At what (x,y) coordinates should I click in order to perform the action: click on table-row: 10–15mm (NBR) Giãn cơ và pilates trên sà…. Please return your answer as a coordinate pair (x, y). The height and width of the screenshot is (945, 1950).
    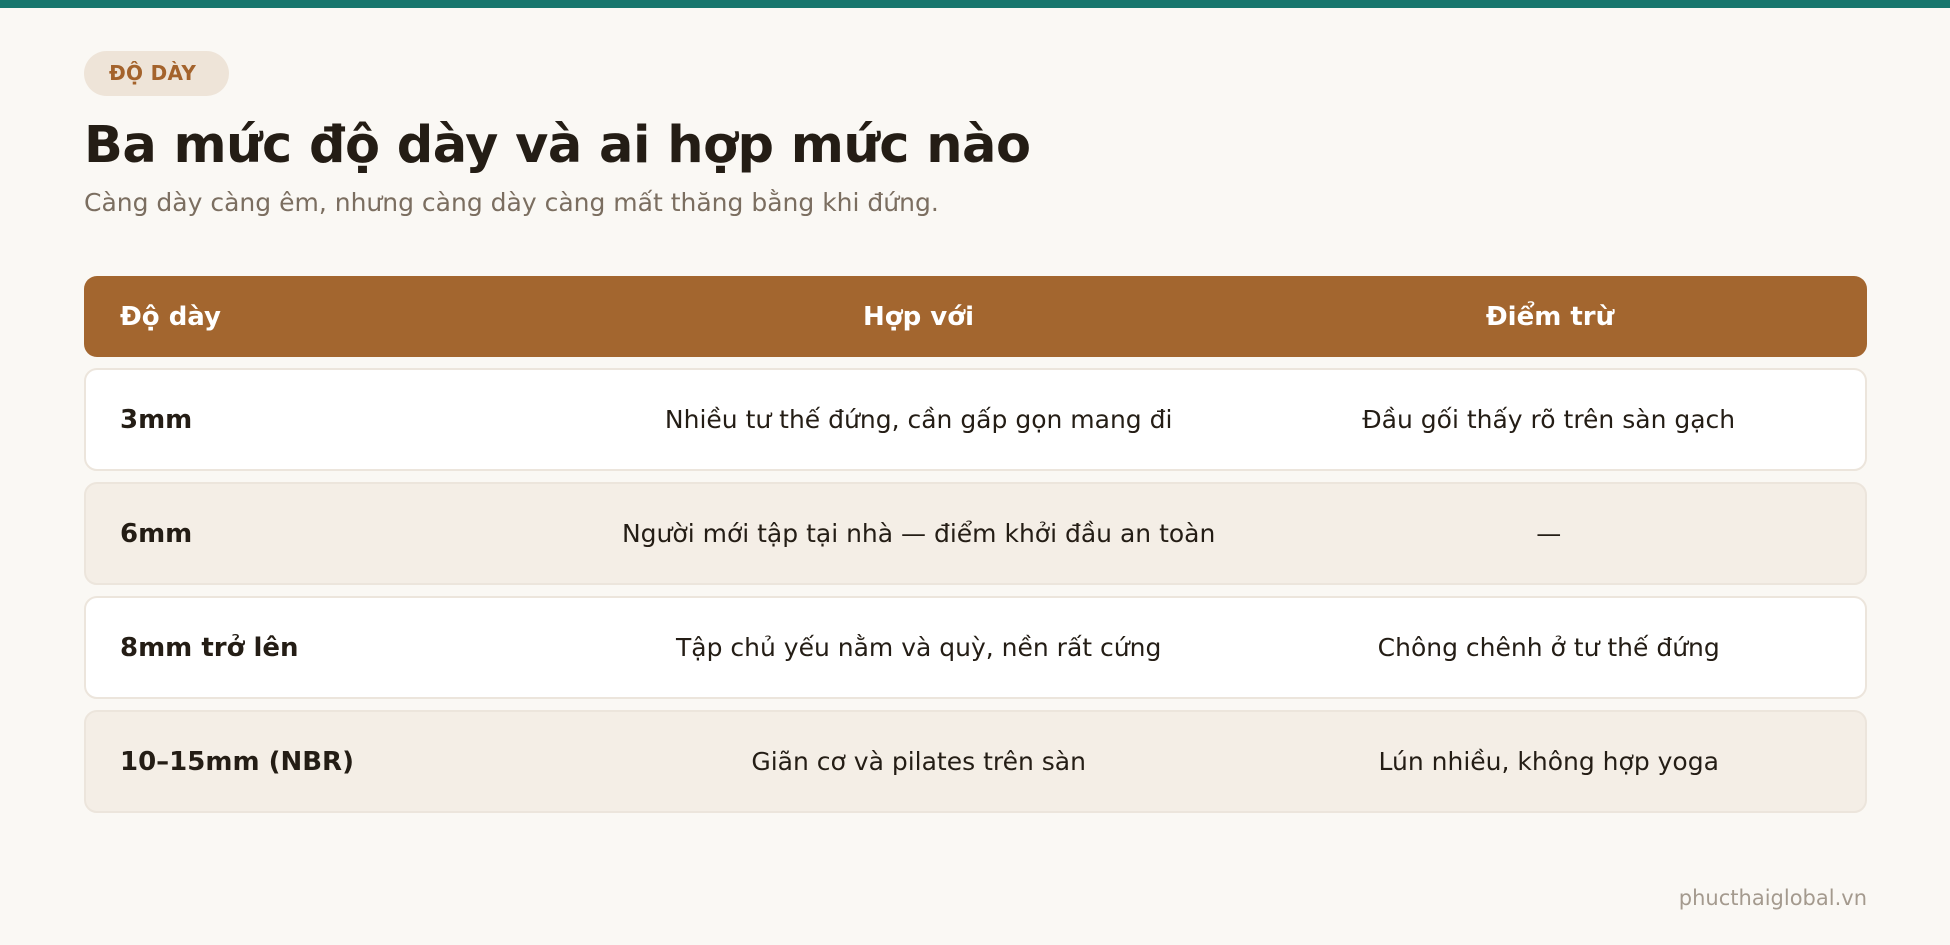
    Looking at the image, I should click on (975, 761).